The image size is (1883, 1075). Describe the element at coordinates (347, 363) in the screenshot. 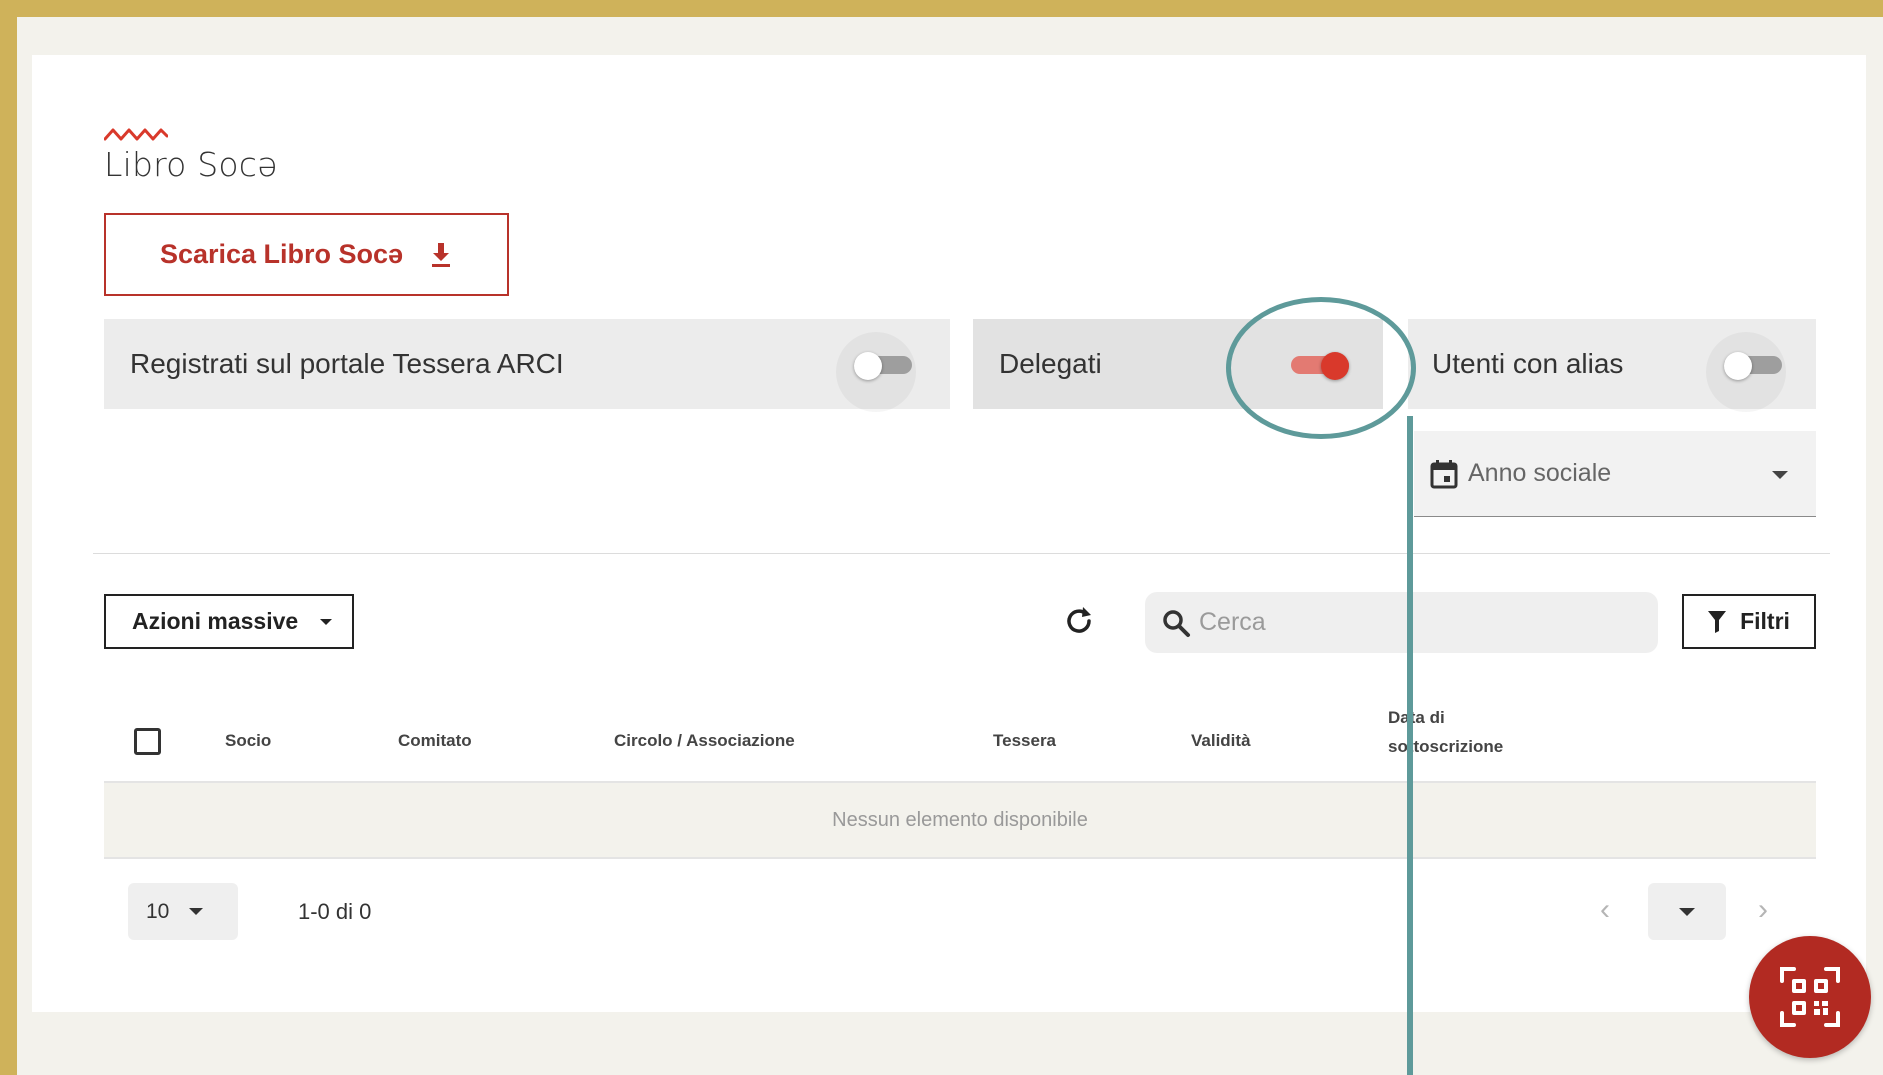

I see `toggle-label-registrati: Registrati sul portale Tessera ARCI` at that location.